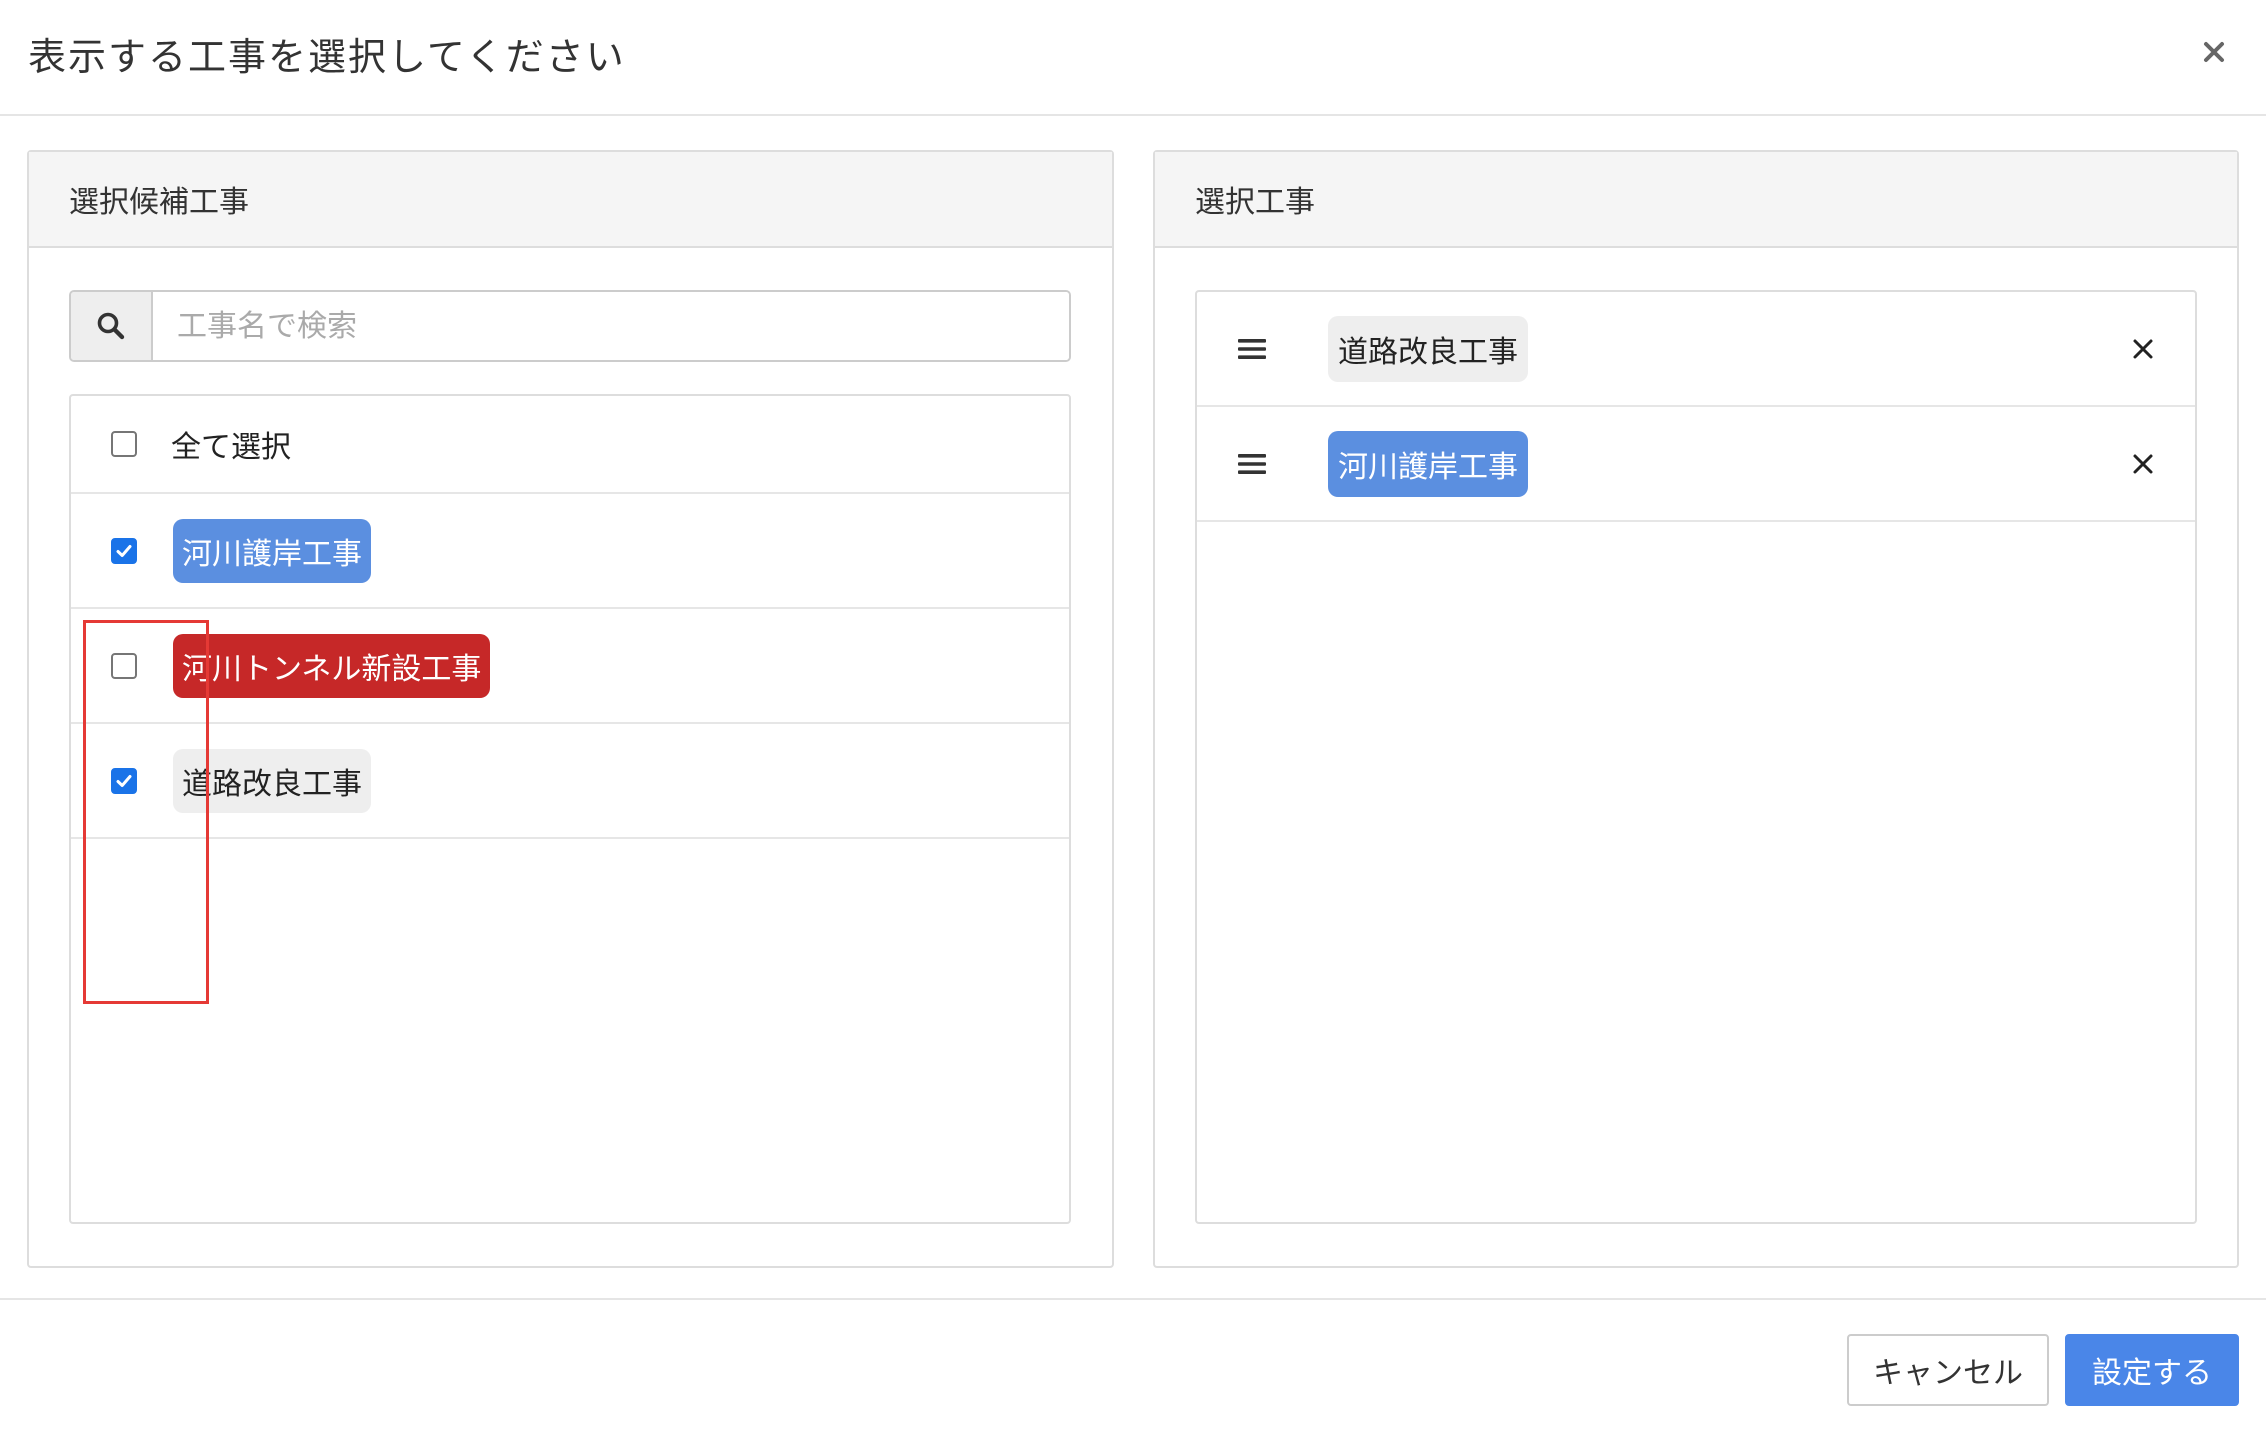  What do you see at coordinates (1133, 1365) in the screenshot?
I see `dialog-footer: キャンセル 設定する` at bounding box center [1133, 1365].